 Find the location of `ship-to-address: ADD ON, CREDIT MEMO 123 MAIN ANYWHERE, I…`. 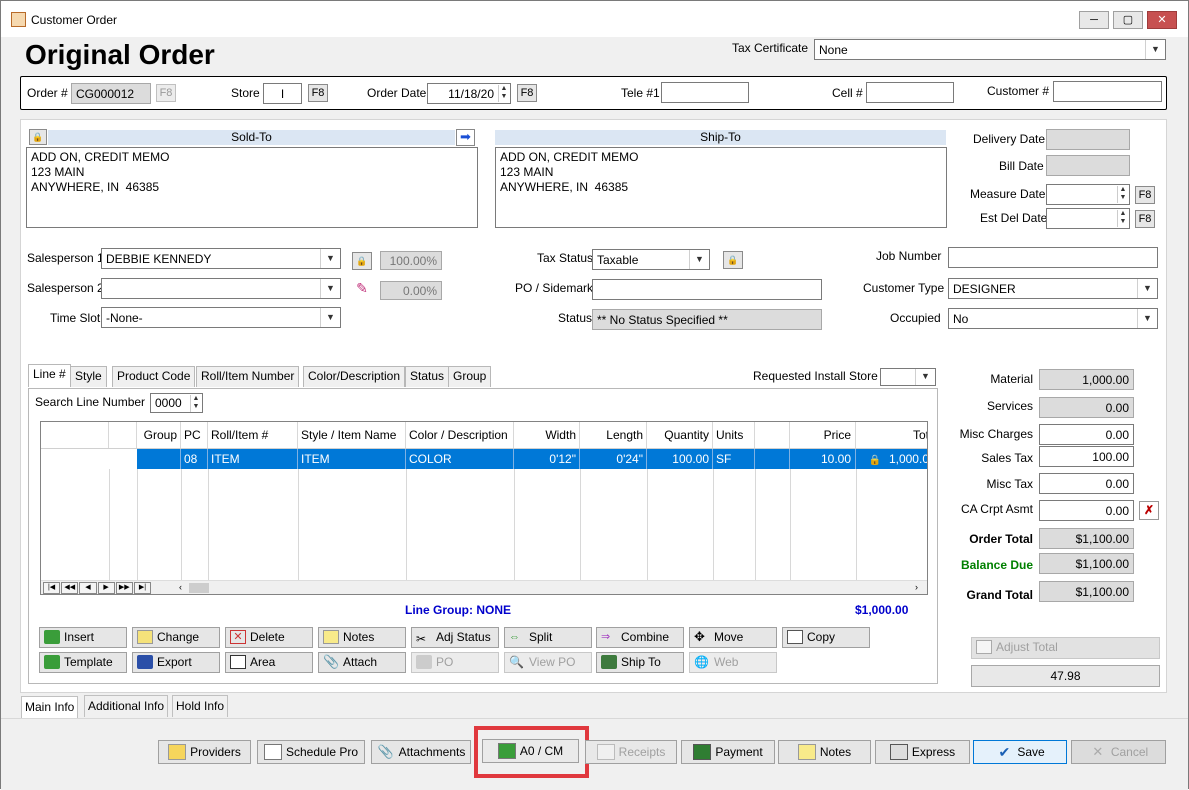

ship-to-address: ADD ON, CREDIT MEMO 123 MAIN ANYWHERE, I… is located at coordinates (721, 187).